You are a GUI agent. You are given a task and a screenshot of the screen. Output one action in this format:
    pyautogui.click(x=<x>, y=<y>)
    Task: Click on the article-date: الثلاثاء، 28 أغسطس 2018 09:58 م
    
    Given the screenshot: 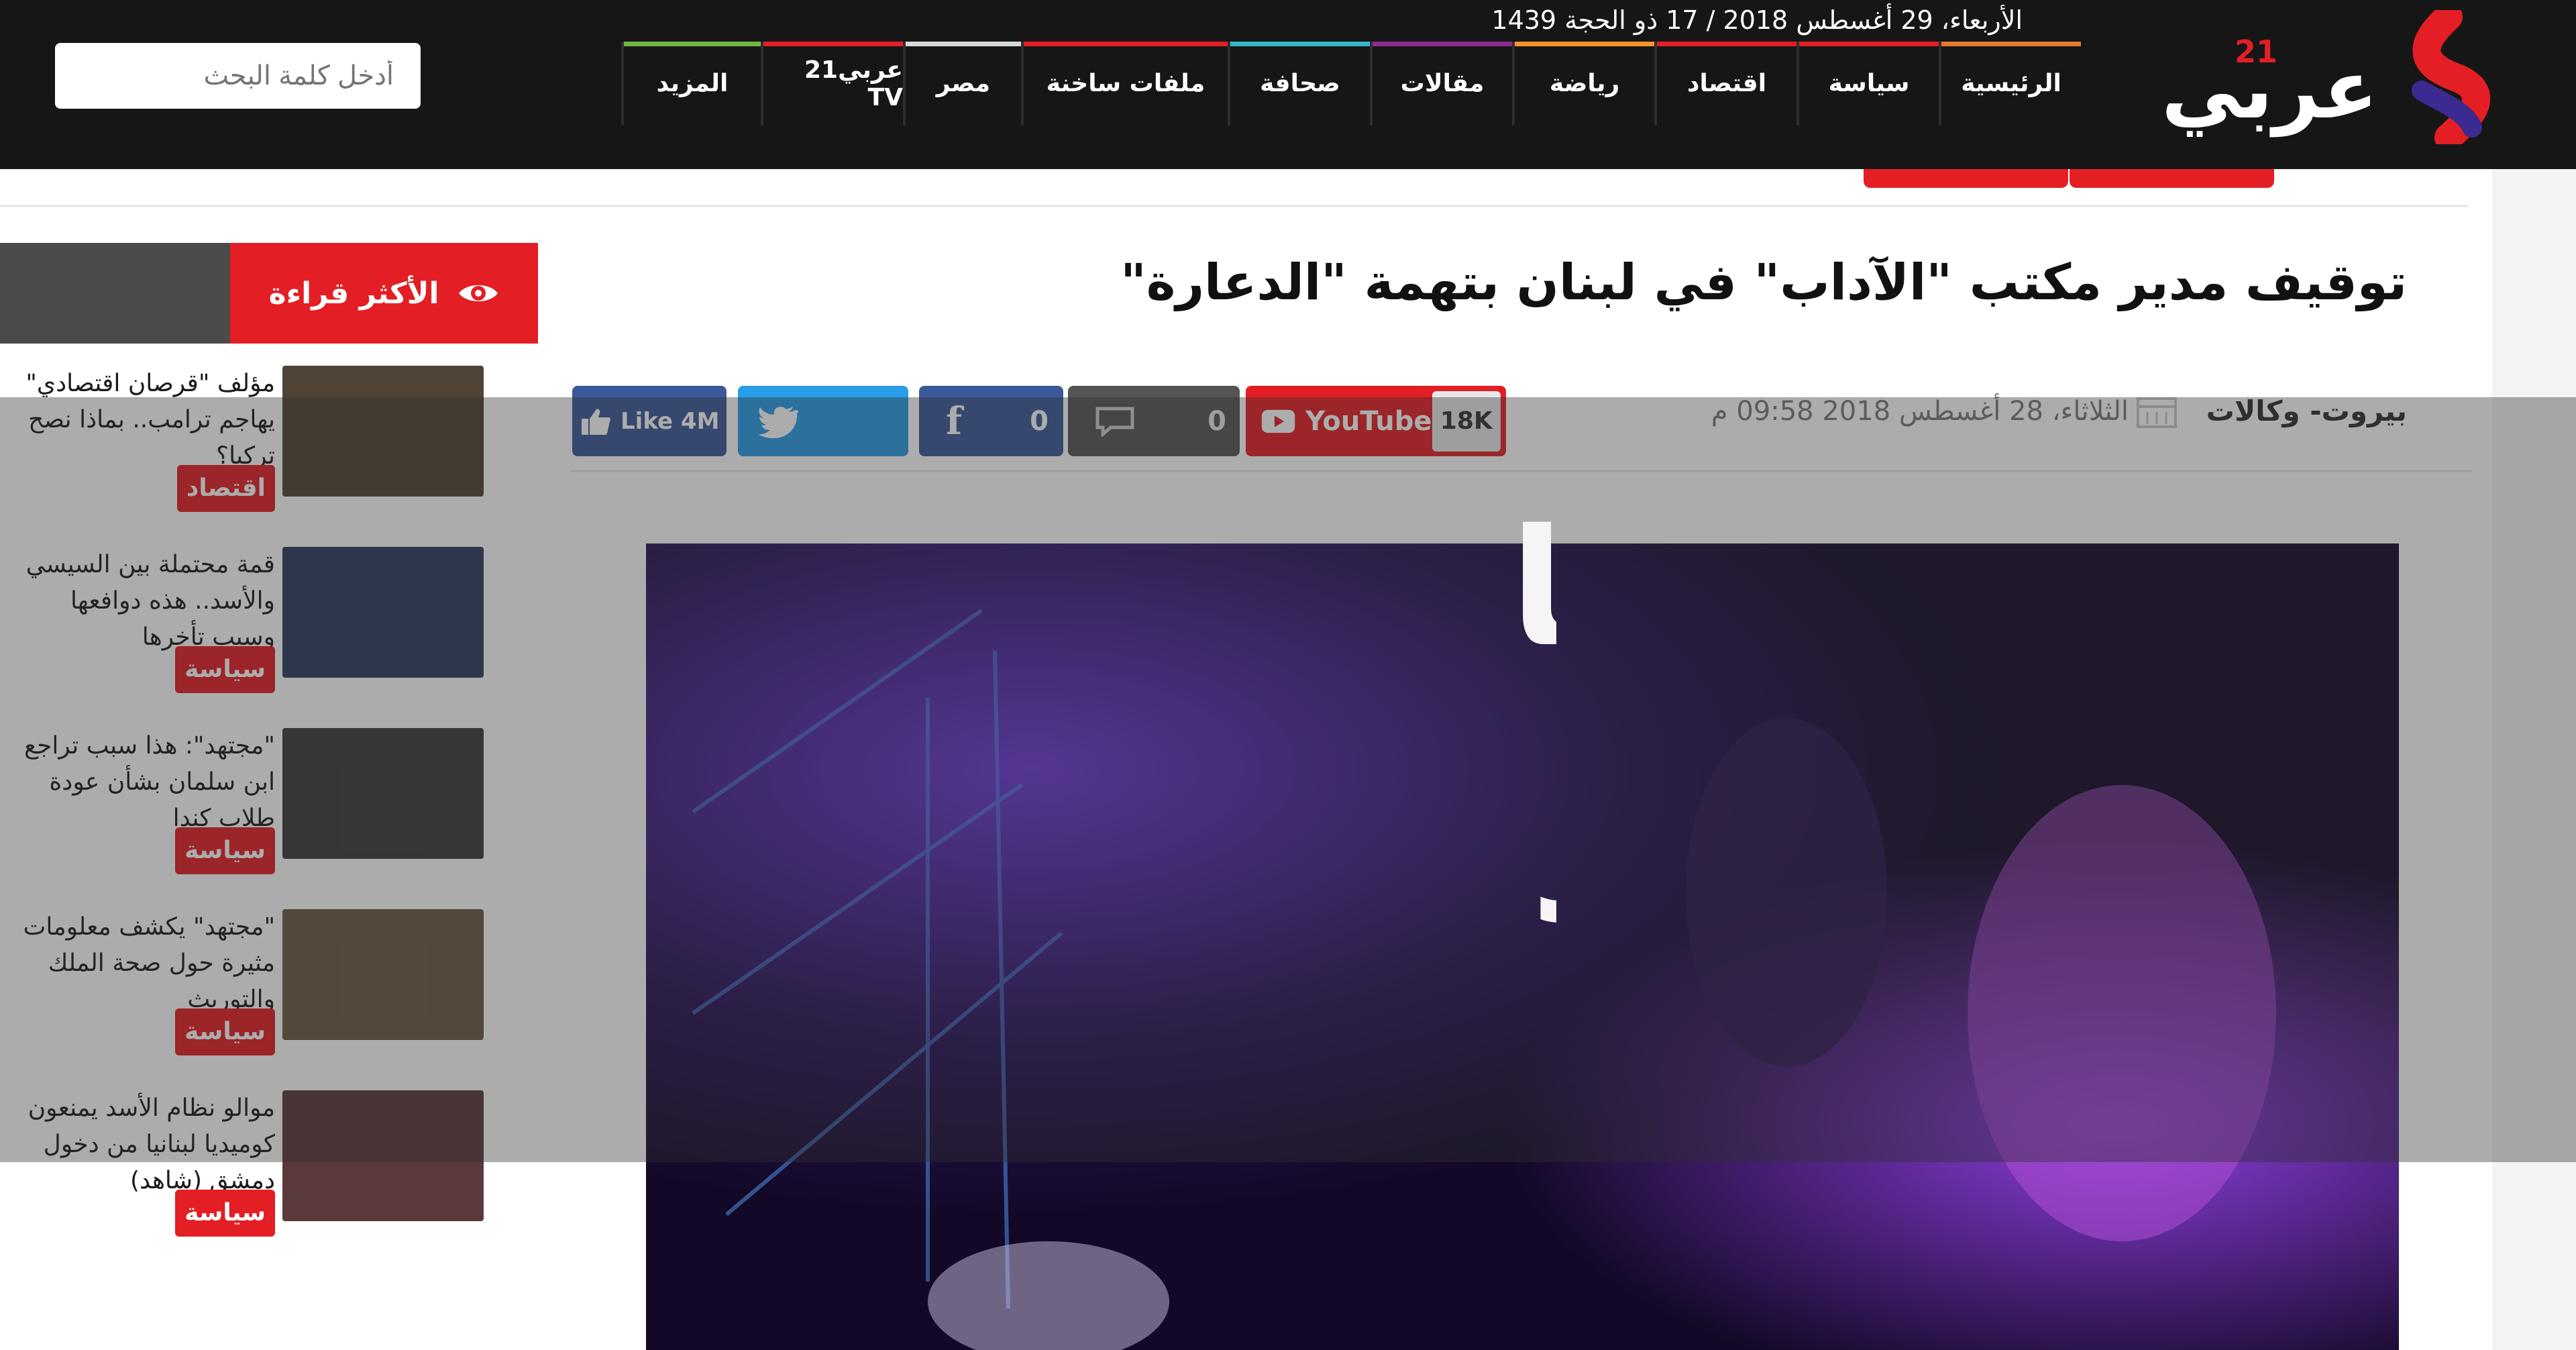 What is the action you would take?
    pyautogui.click(x=1944, y=411)
    